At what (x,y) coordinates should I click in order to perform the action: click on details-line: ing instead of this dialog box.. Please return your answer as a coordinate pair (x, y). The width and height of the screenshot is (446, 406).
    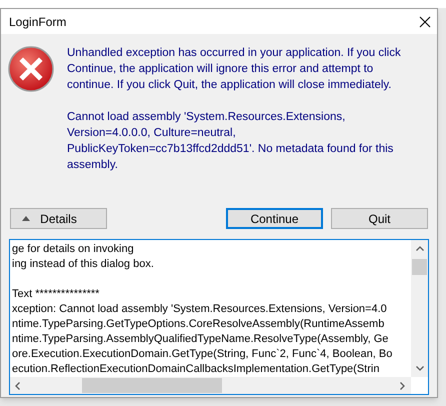
    Looking at the image, I should click on (83, 264).